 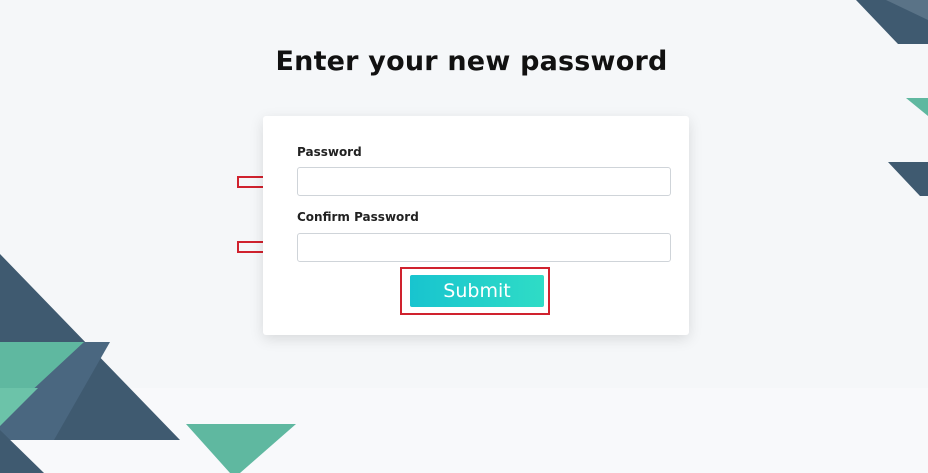 What do you see at coordinates (471, 61) in the screenshot?
I see `page-title: Enter your new password` at bounding box center [471, 61].